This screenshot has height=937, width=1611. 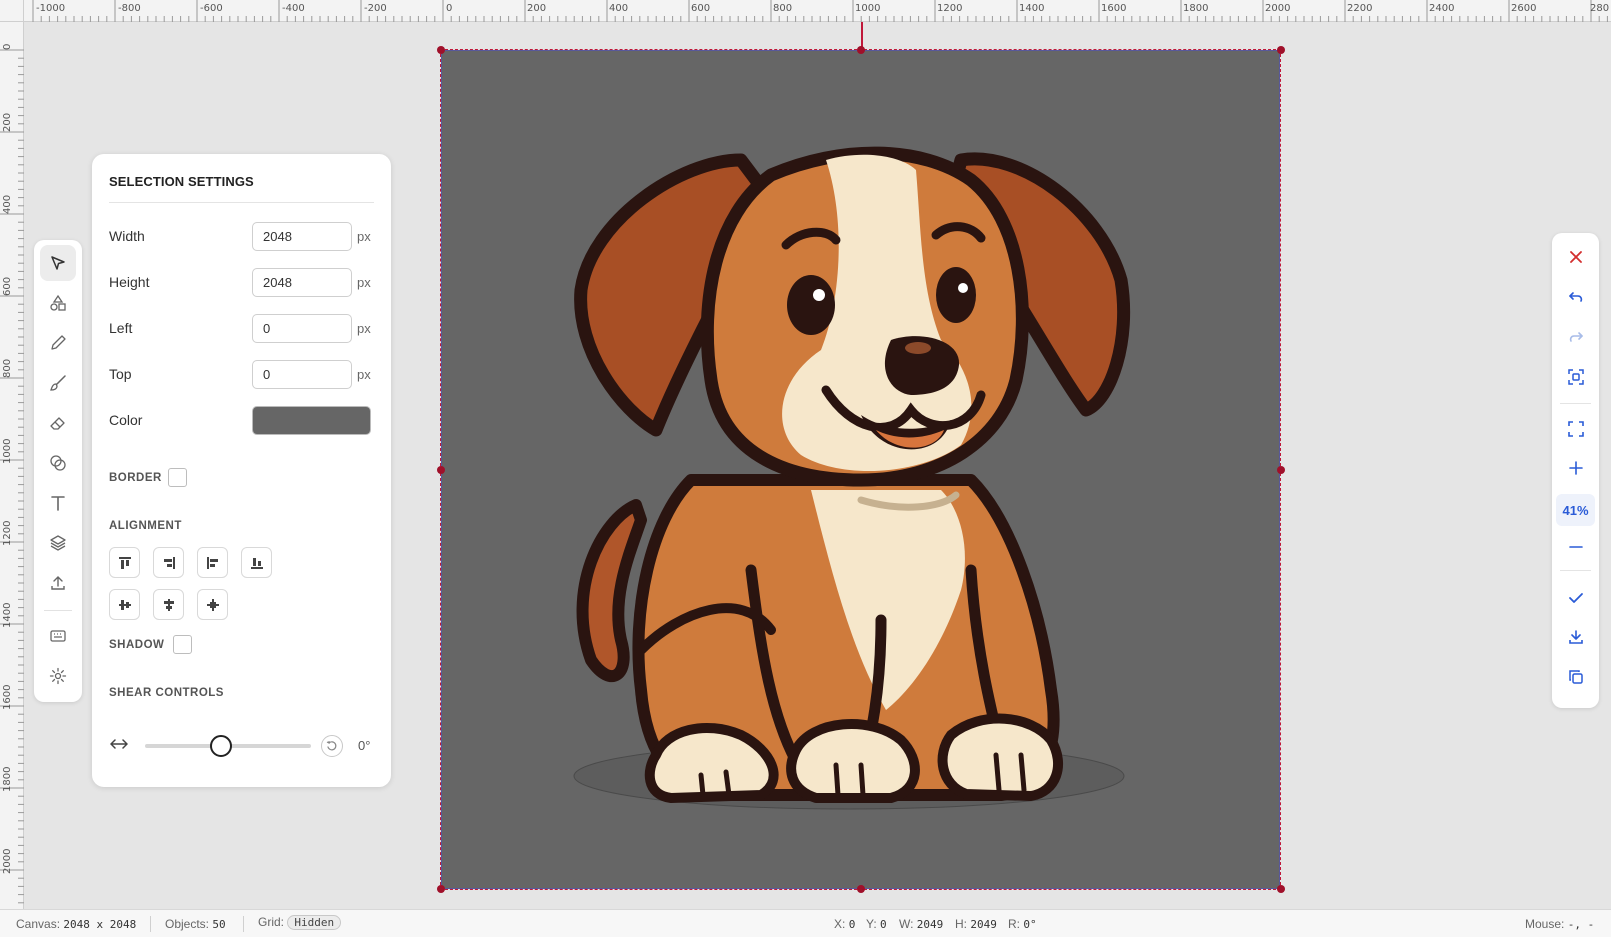 What do you see at coordinates (1575, 468) in the screenshot?
I see `zoom-in-button` at bounding box center [1575, 468].